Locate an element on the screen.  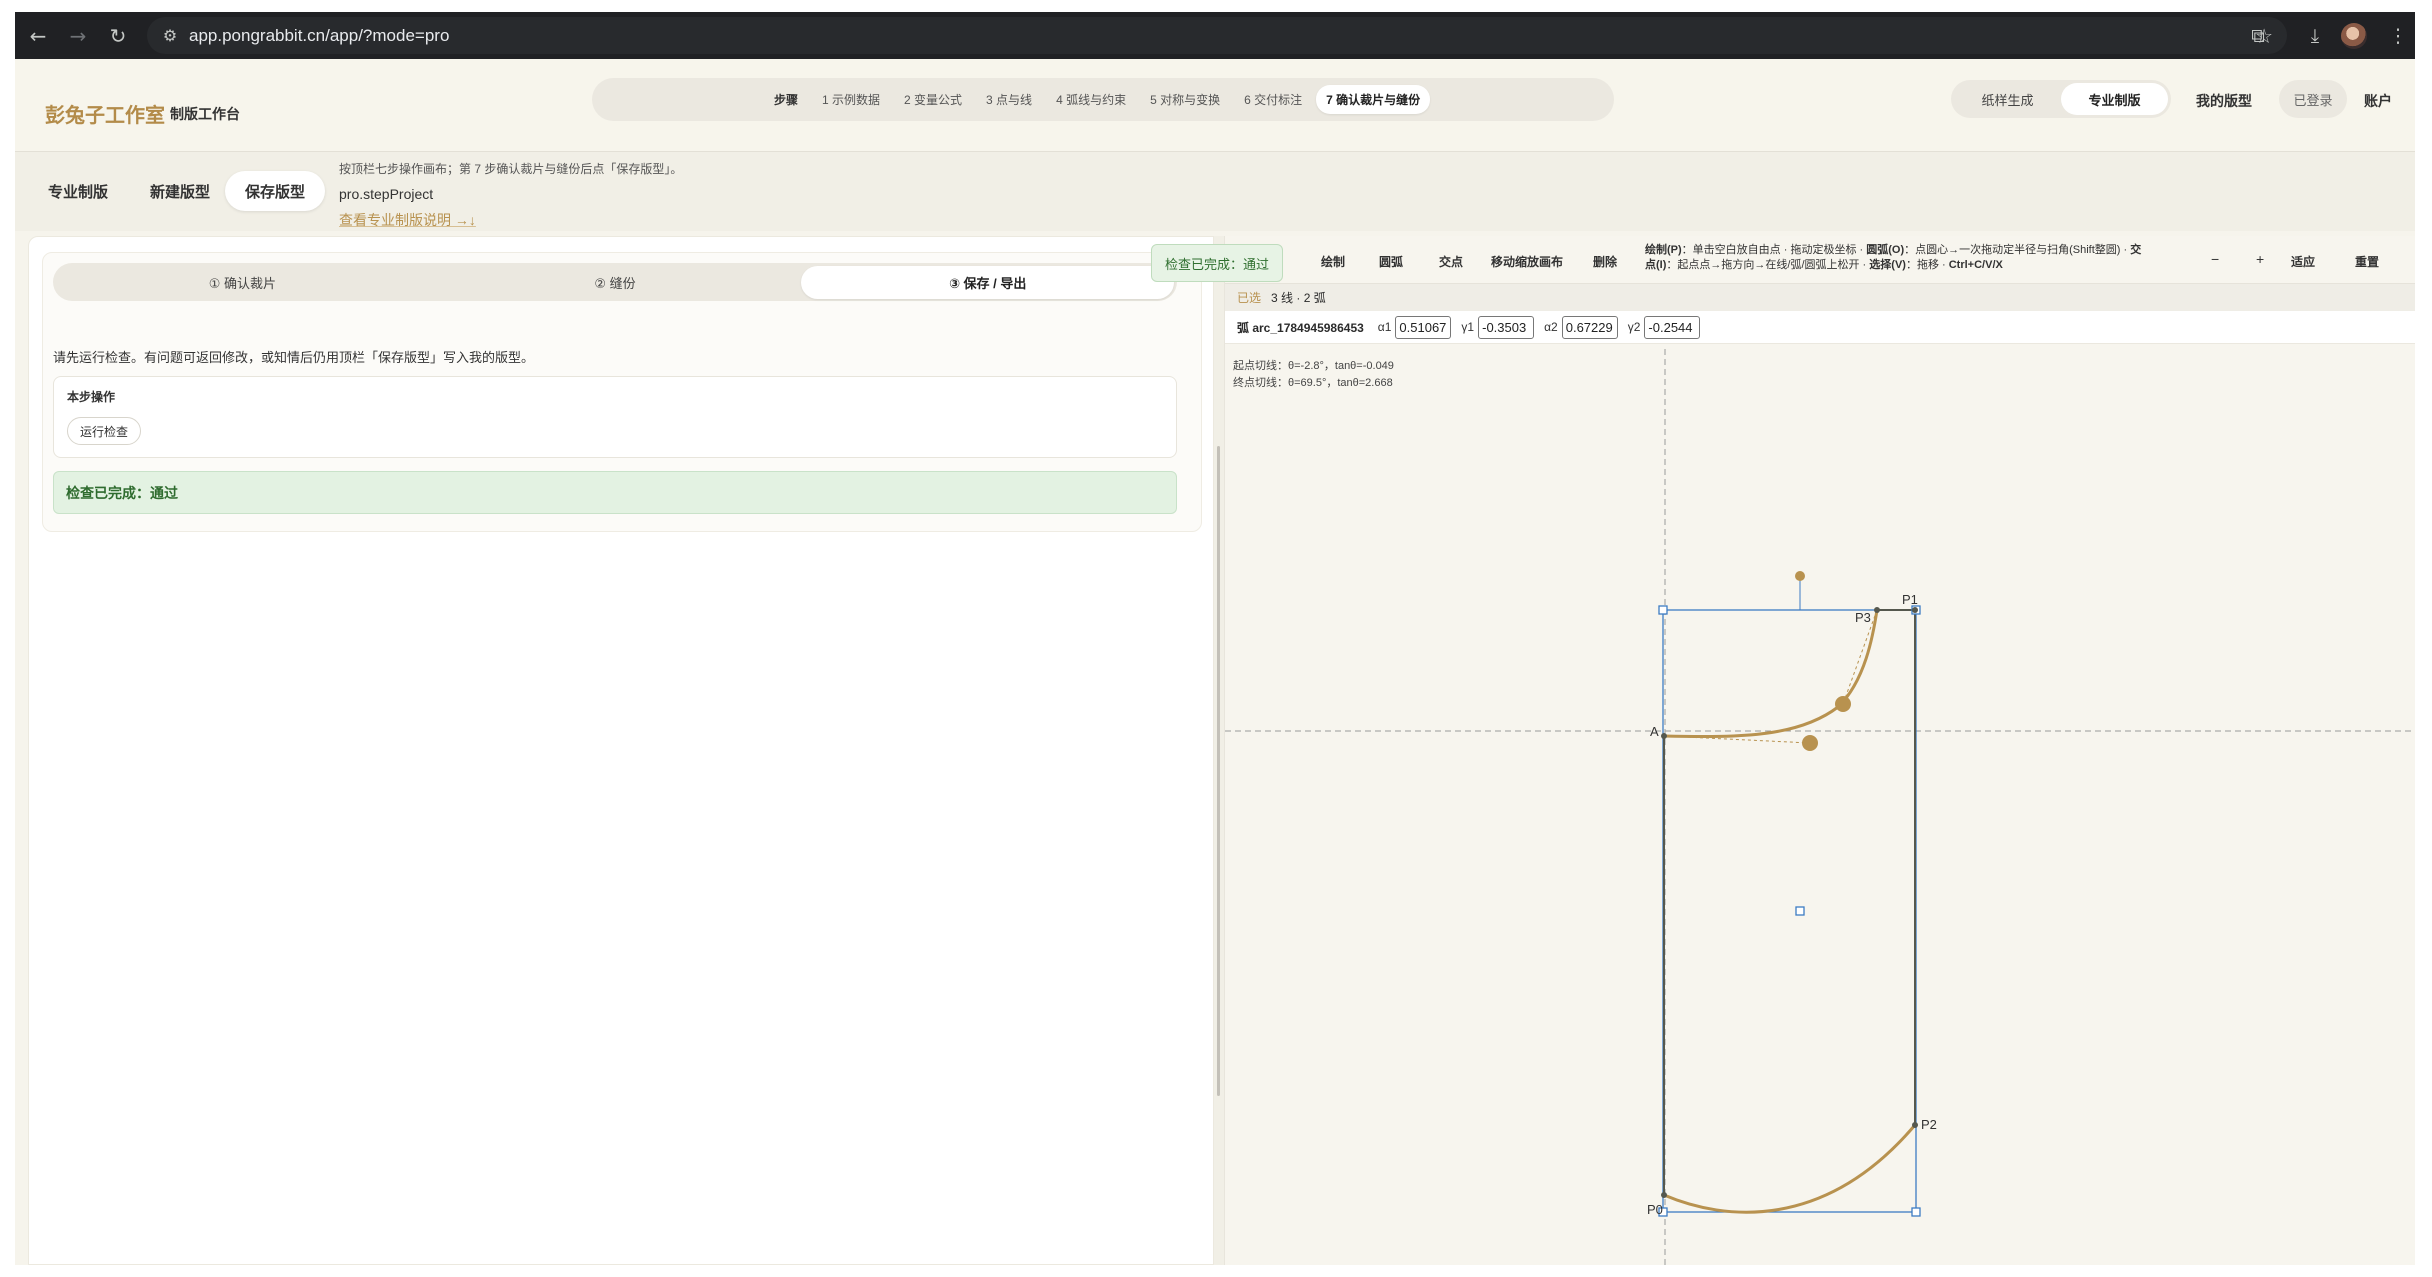
arrow-right-icon: → is located at coordinates (78, 36).